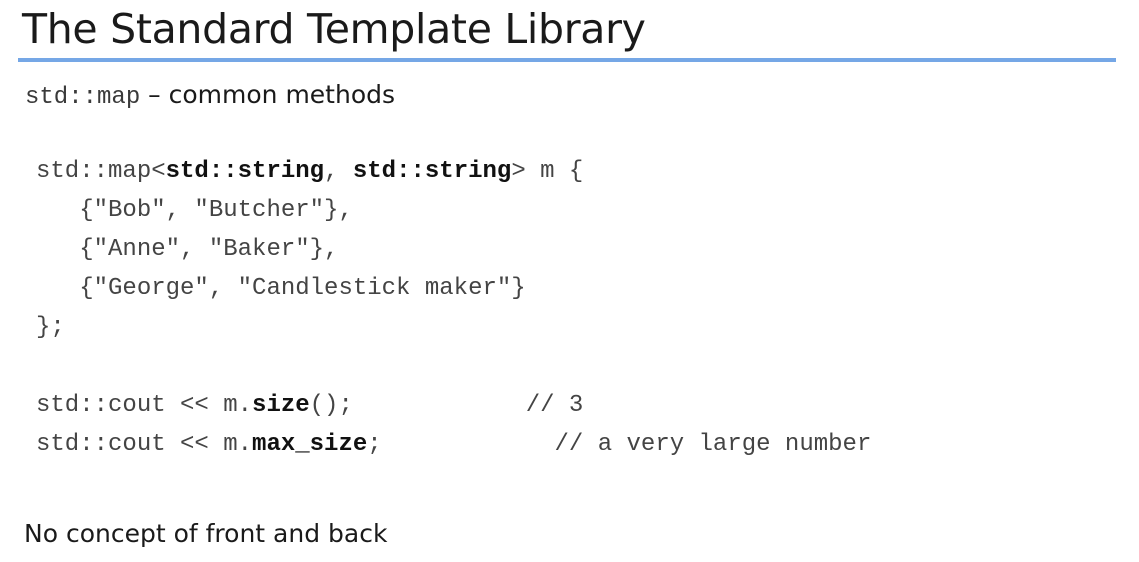 The height and width of the screenshot is (562, 1139). What do you see at coordinates (567, 60) in the screenshot?
I see `title-underline` at bounding box center [567, 60].